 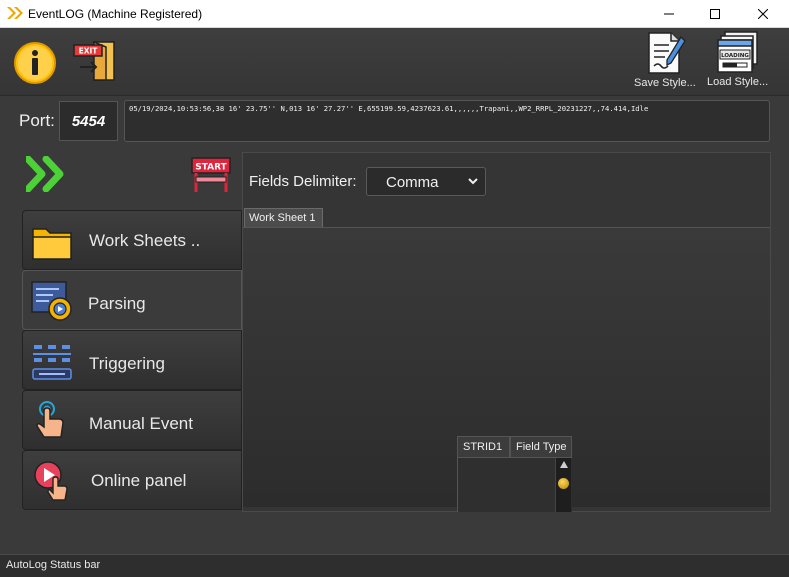 I want to click on start-icon: START, so click(x=211, y=175).